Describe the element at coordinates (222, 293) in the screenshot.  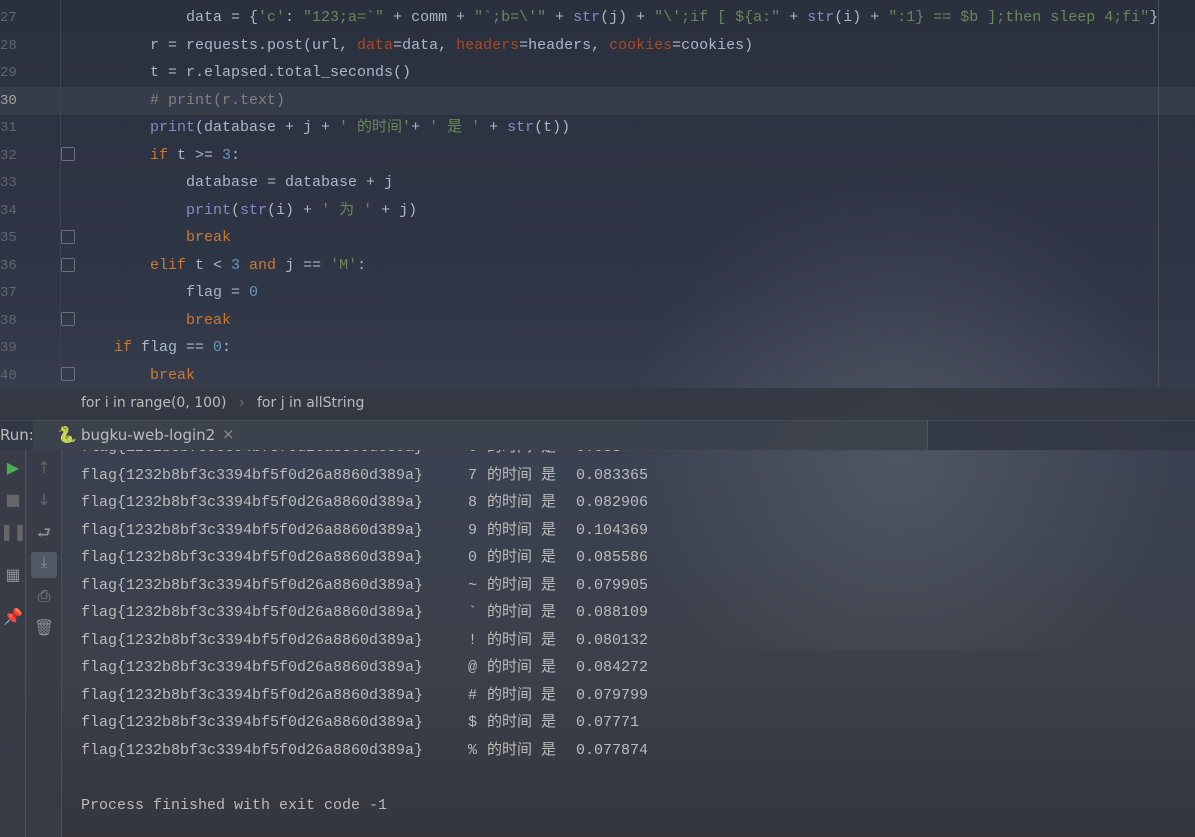
I see `code-line: flag = 0` at that location.